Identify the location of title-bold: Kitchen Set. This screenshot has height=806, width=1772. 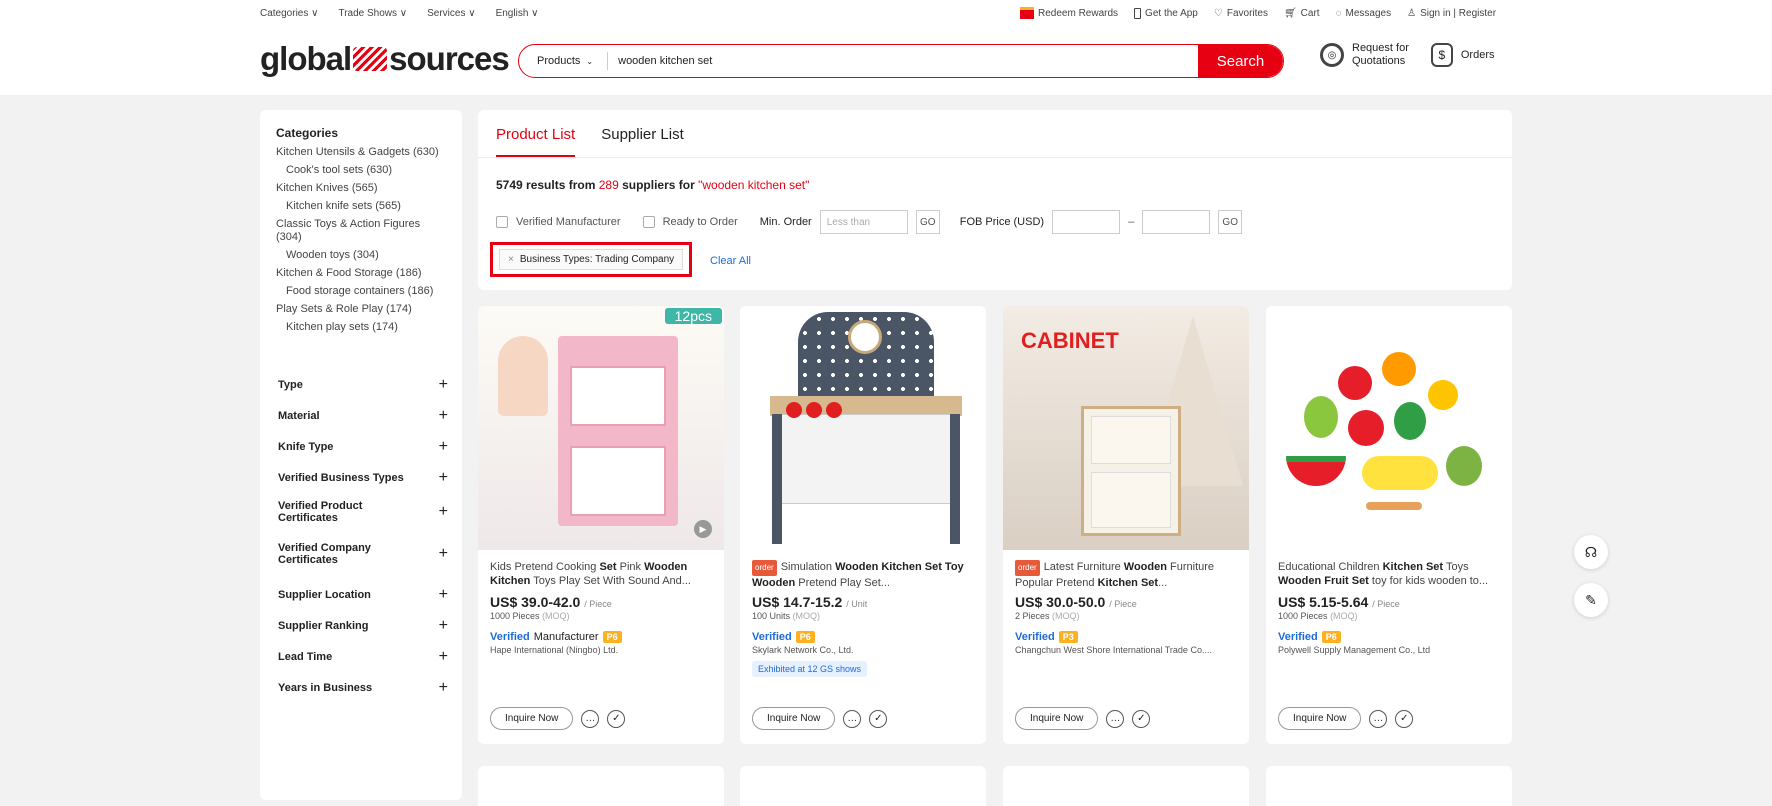
(1413, 567).